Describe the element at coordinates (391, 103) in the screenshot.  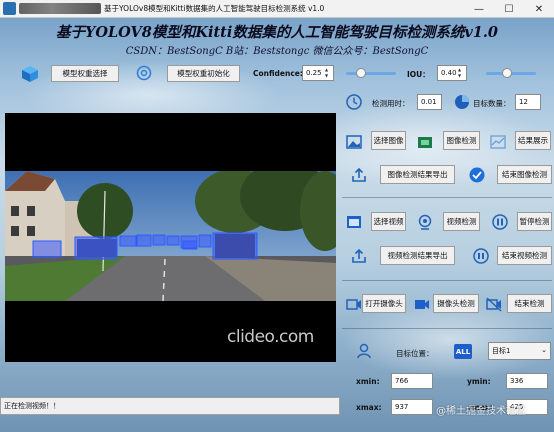
I see `detect-time-label: 检测用时：` at that location.